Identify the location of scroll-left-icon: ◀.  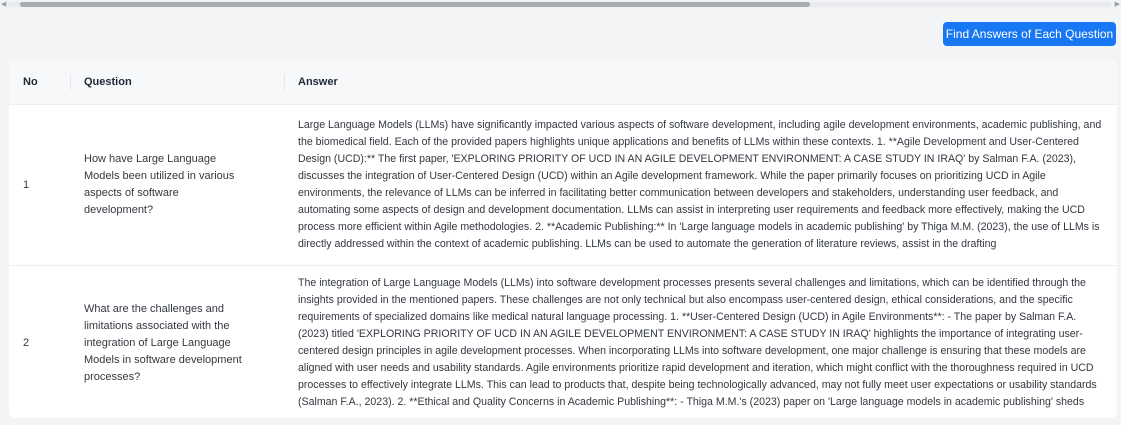
(3, 4).